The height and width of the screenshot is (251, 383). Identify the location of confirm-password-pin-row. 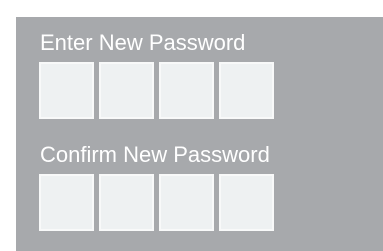
(156, 202).